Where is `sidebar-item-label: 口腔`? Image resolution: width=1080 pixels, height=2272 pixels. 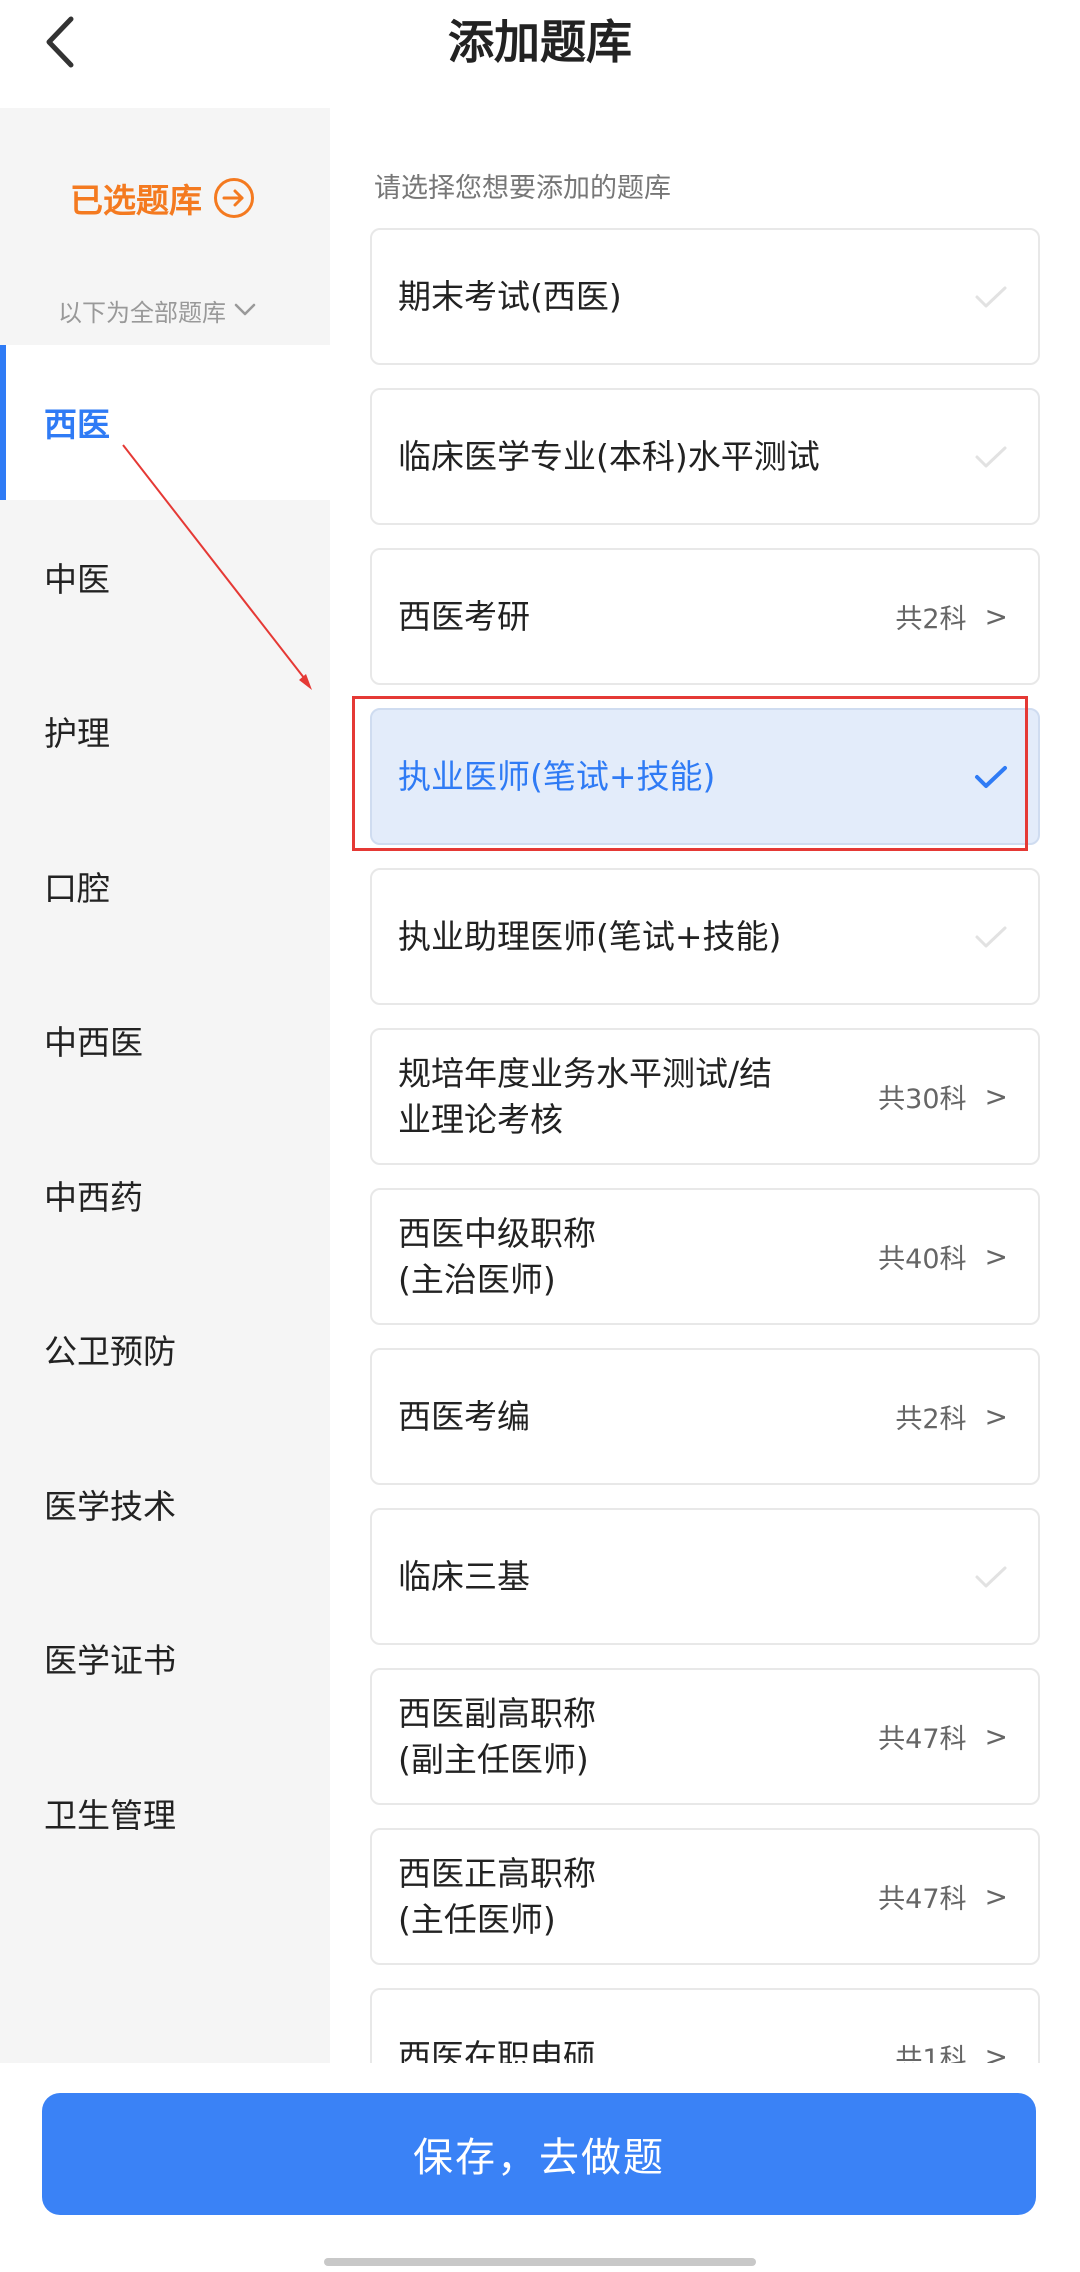
sidebar-item-label: 口腔 is located at coordinates (77, 888).